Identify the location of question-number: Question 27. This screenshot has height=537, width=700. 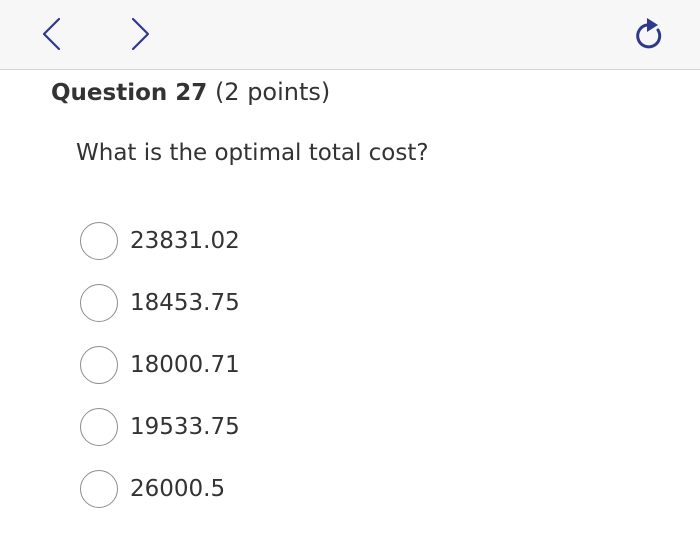
(129, 93).